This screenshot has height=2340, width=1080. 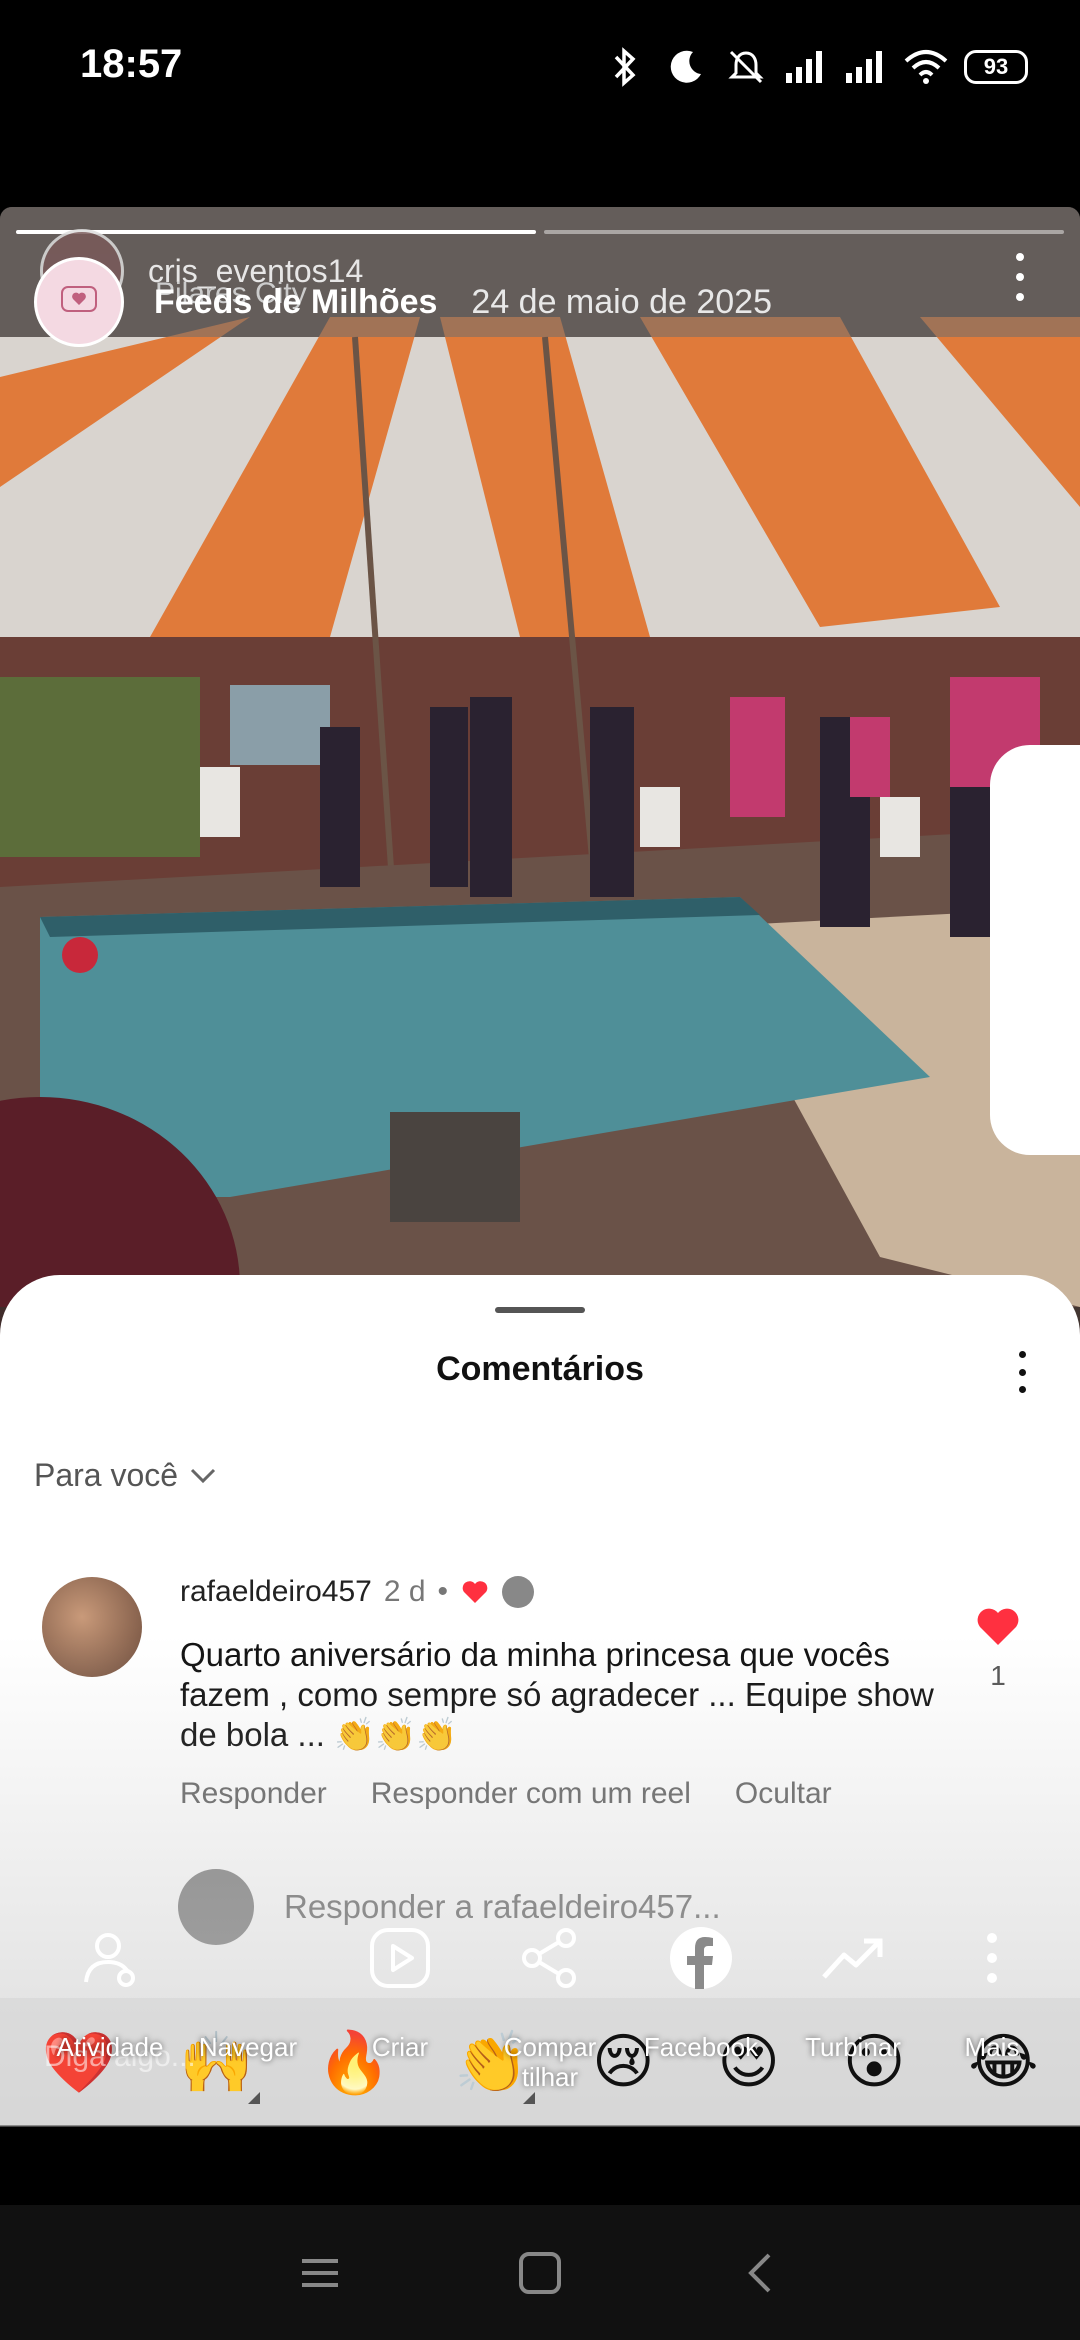 I want to click on back-chevron-icon, so click(x=759, y=2272).